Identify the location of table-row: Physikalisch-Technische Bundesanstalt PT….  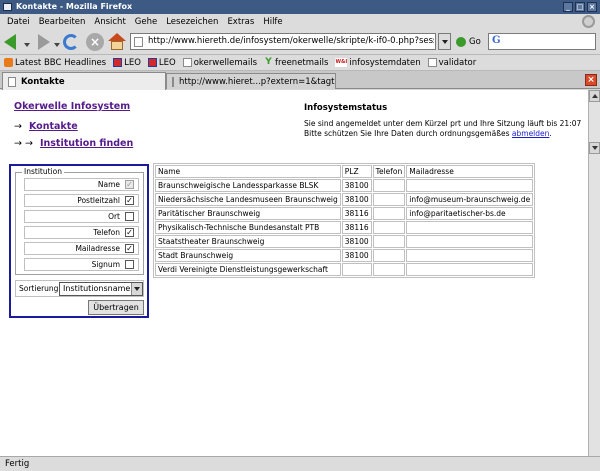
(344, 227).